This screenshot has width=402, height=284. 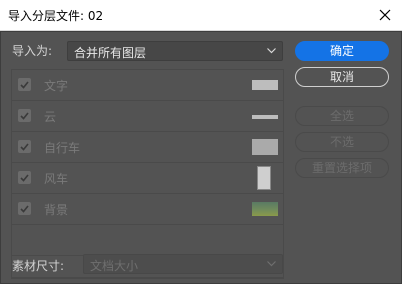 What do you see at coordinates (147, 147) in the screenshot?
I see `layer-row: 自行车` at bounding box center [147, 147].